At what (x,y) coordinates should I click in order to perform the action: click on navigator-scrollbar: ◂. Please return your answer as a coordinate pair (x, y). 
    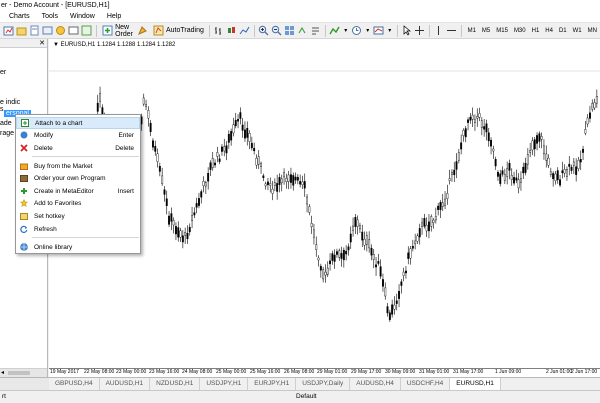
    Looking at the image, I should click on (23, 372).